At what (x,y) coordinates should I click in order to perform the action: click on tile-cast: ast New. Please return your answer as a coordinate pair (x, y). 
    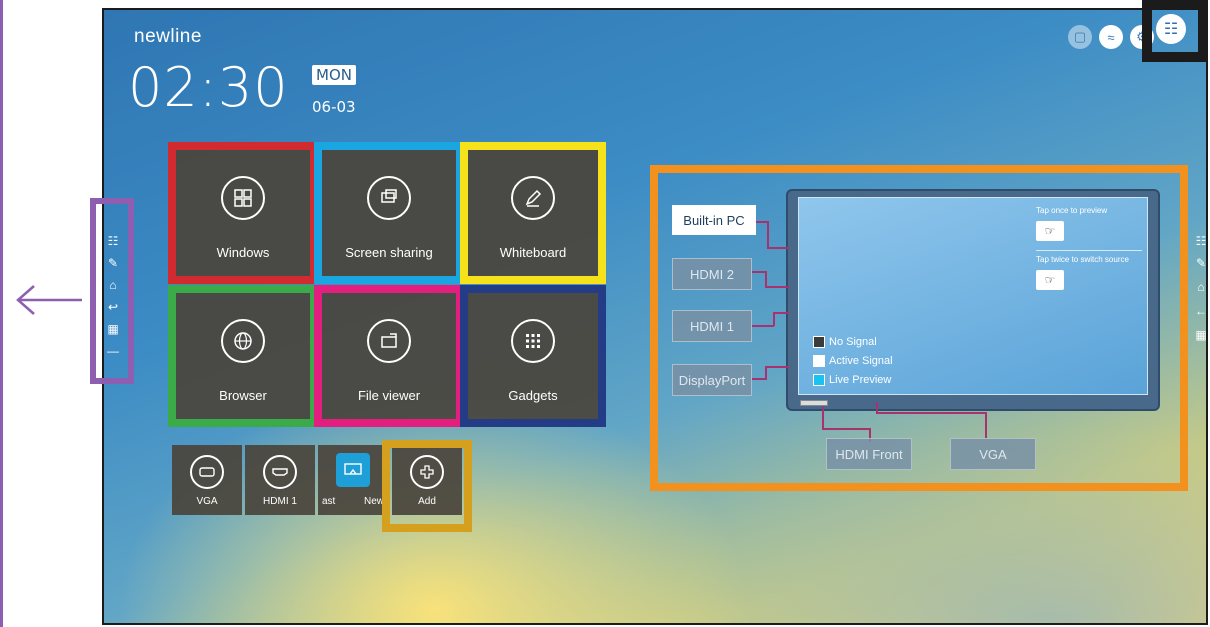
    Looking at the image, I should click on (353, 480).